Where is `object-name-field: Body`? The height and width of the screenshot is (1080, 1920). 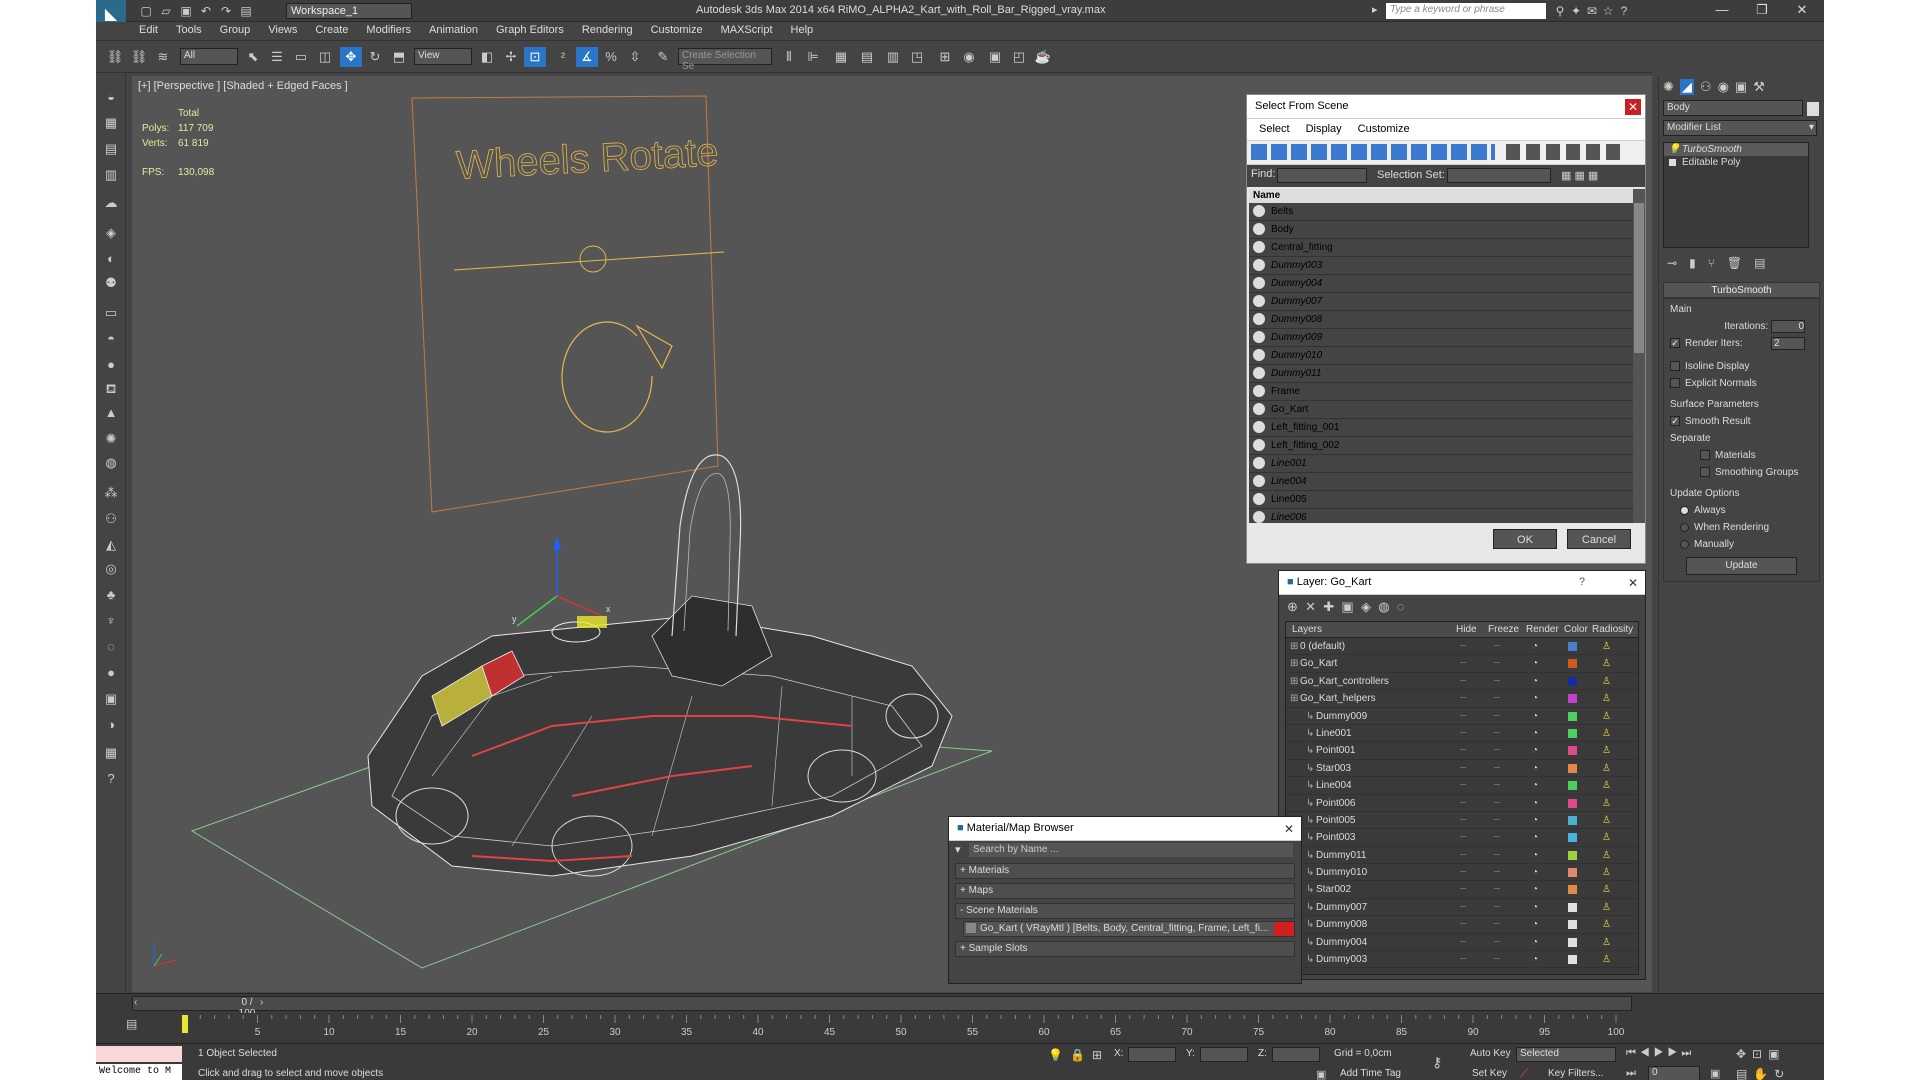
object-name-field: Body is located at coordinates (1733, 108).